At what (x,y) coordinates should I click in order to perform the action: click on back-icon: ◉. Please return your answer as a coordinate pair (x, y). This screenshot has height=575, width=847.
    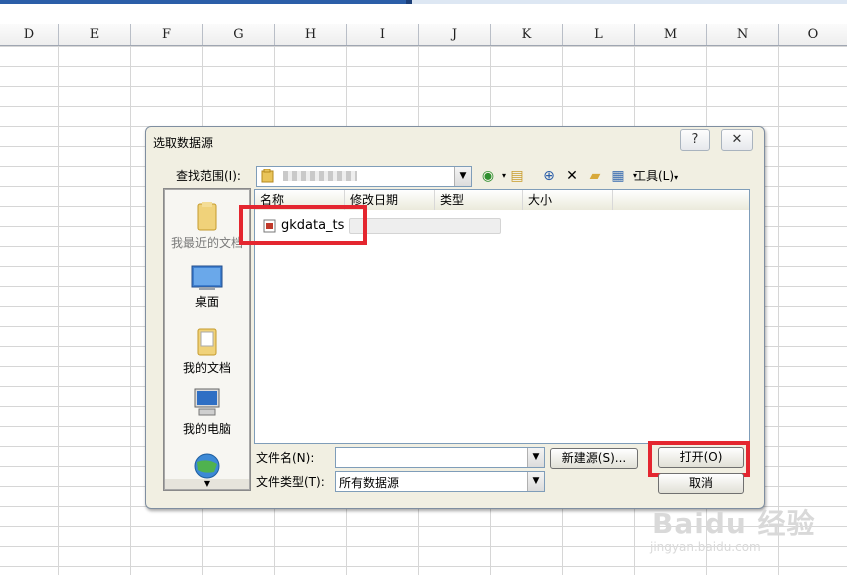
    Looking at the image, I should click on (488, 176).